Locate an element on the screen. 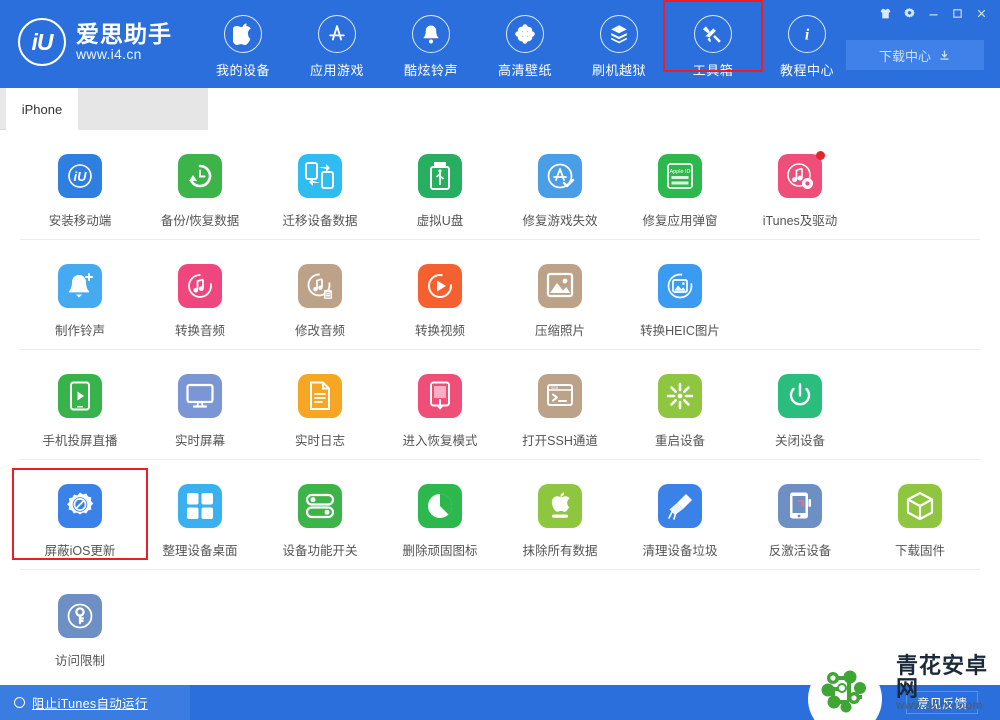 This screenshot has height=720, width=1000. tool-item: 下载固件 is located at coordinates (920, 518).